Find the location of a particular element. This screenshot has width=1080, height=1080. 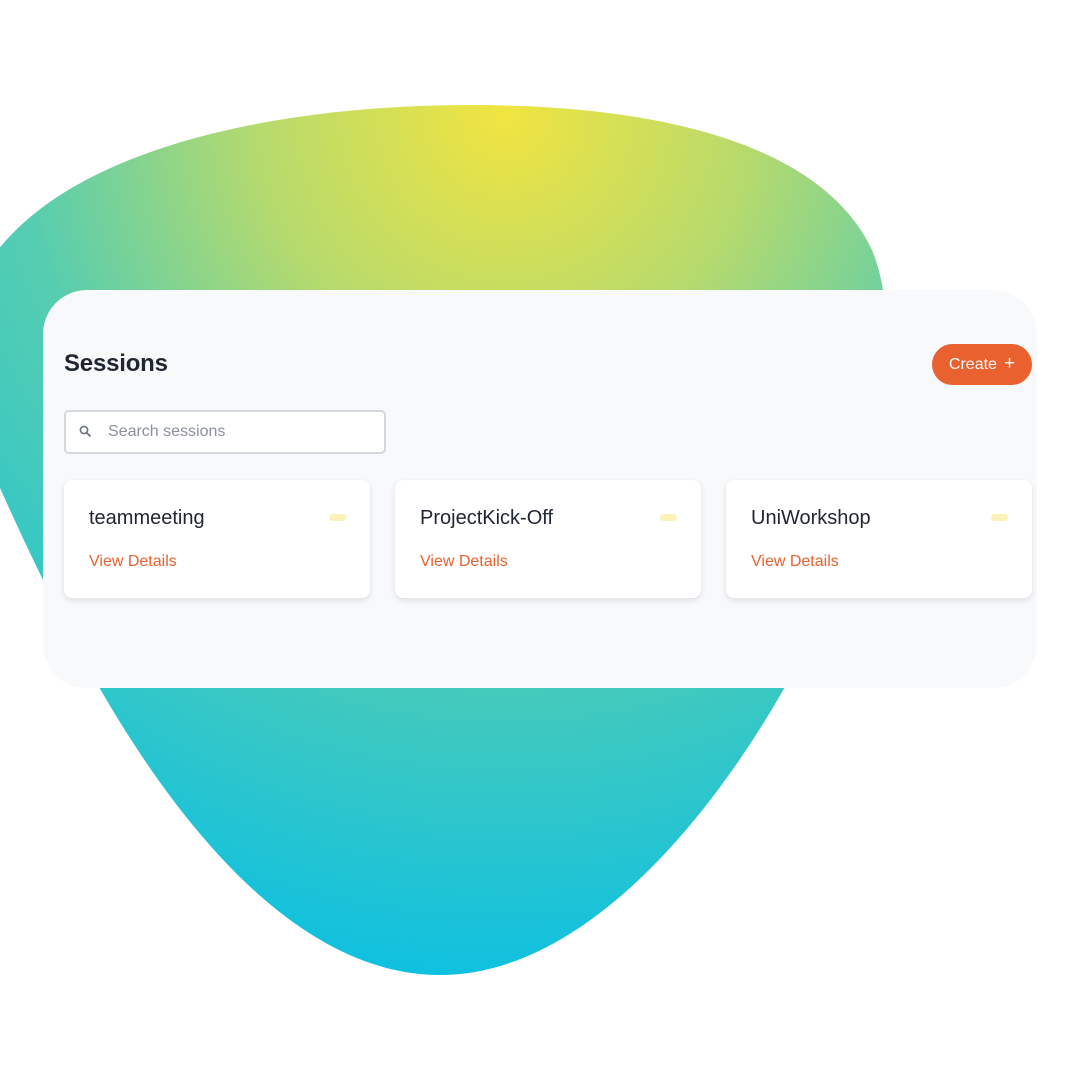

session-card: teammeeting View Details is located at coordinates (217, 539).